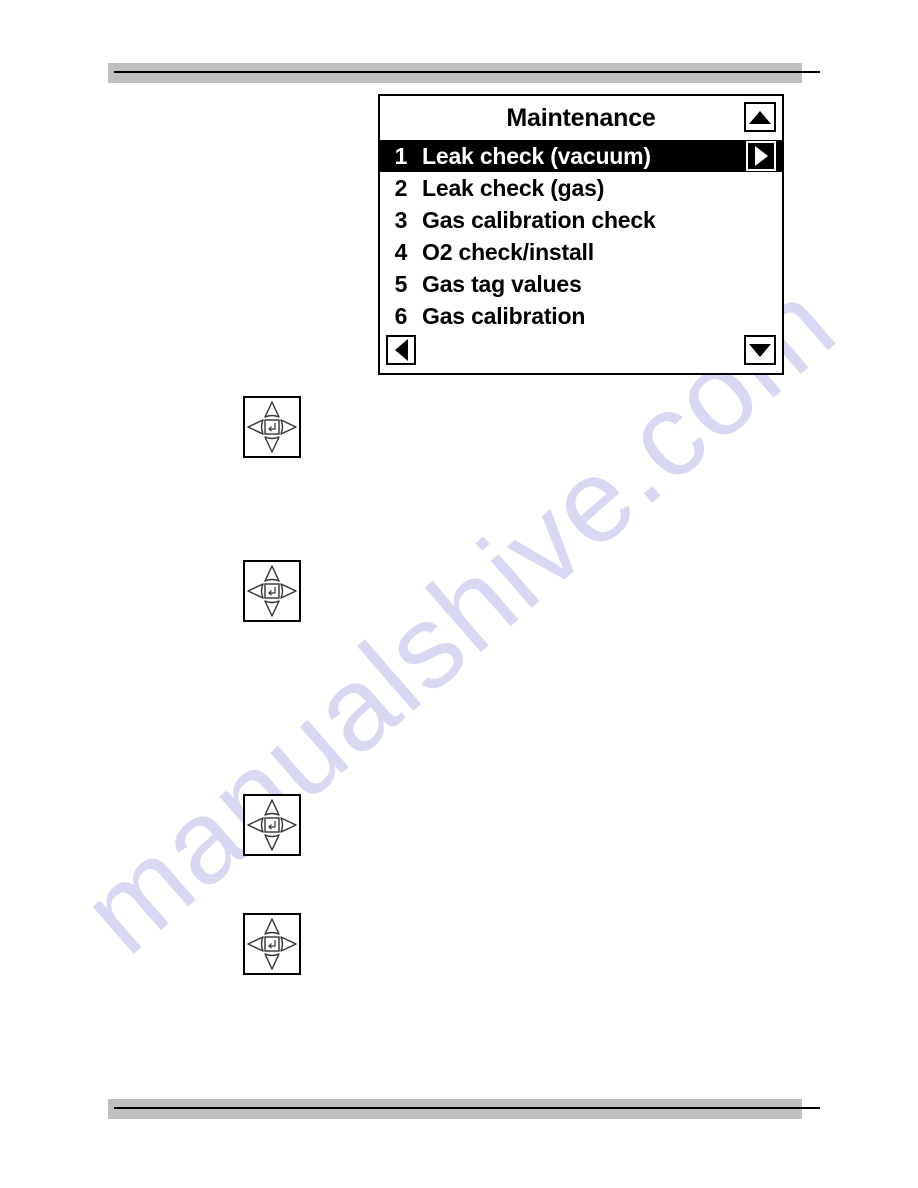 Image resolution: width=918 pixels, height=1188 pixels. Describe the element at coordinates (536, 155) in the screenshot. I see `menu-item-label: Leak check (vacuum)` at that location.